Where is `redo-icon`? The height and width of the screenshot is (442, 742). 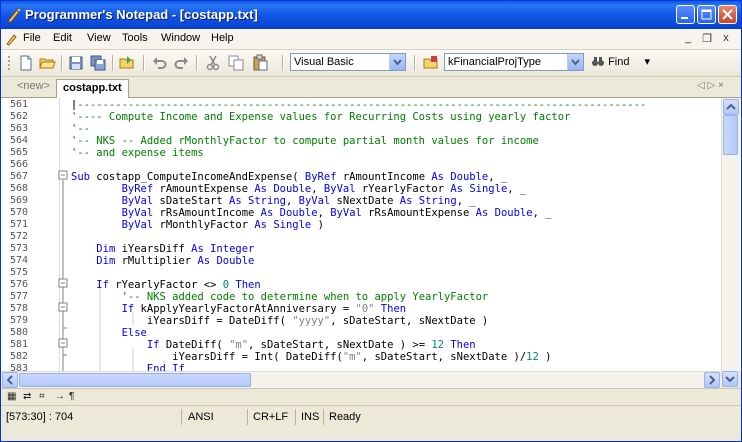 redo-icon is located at coordinates (181, 63).